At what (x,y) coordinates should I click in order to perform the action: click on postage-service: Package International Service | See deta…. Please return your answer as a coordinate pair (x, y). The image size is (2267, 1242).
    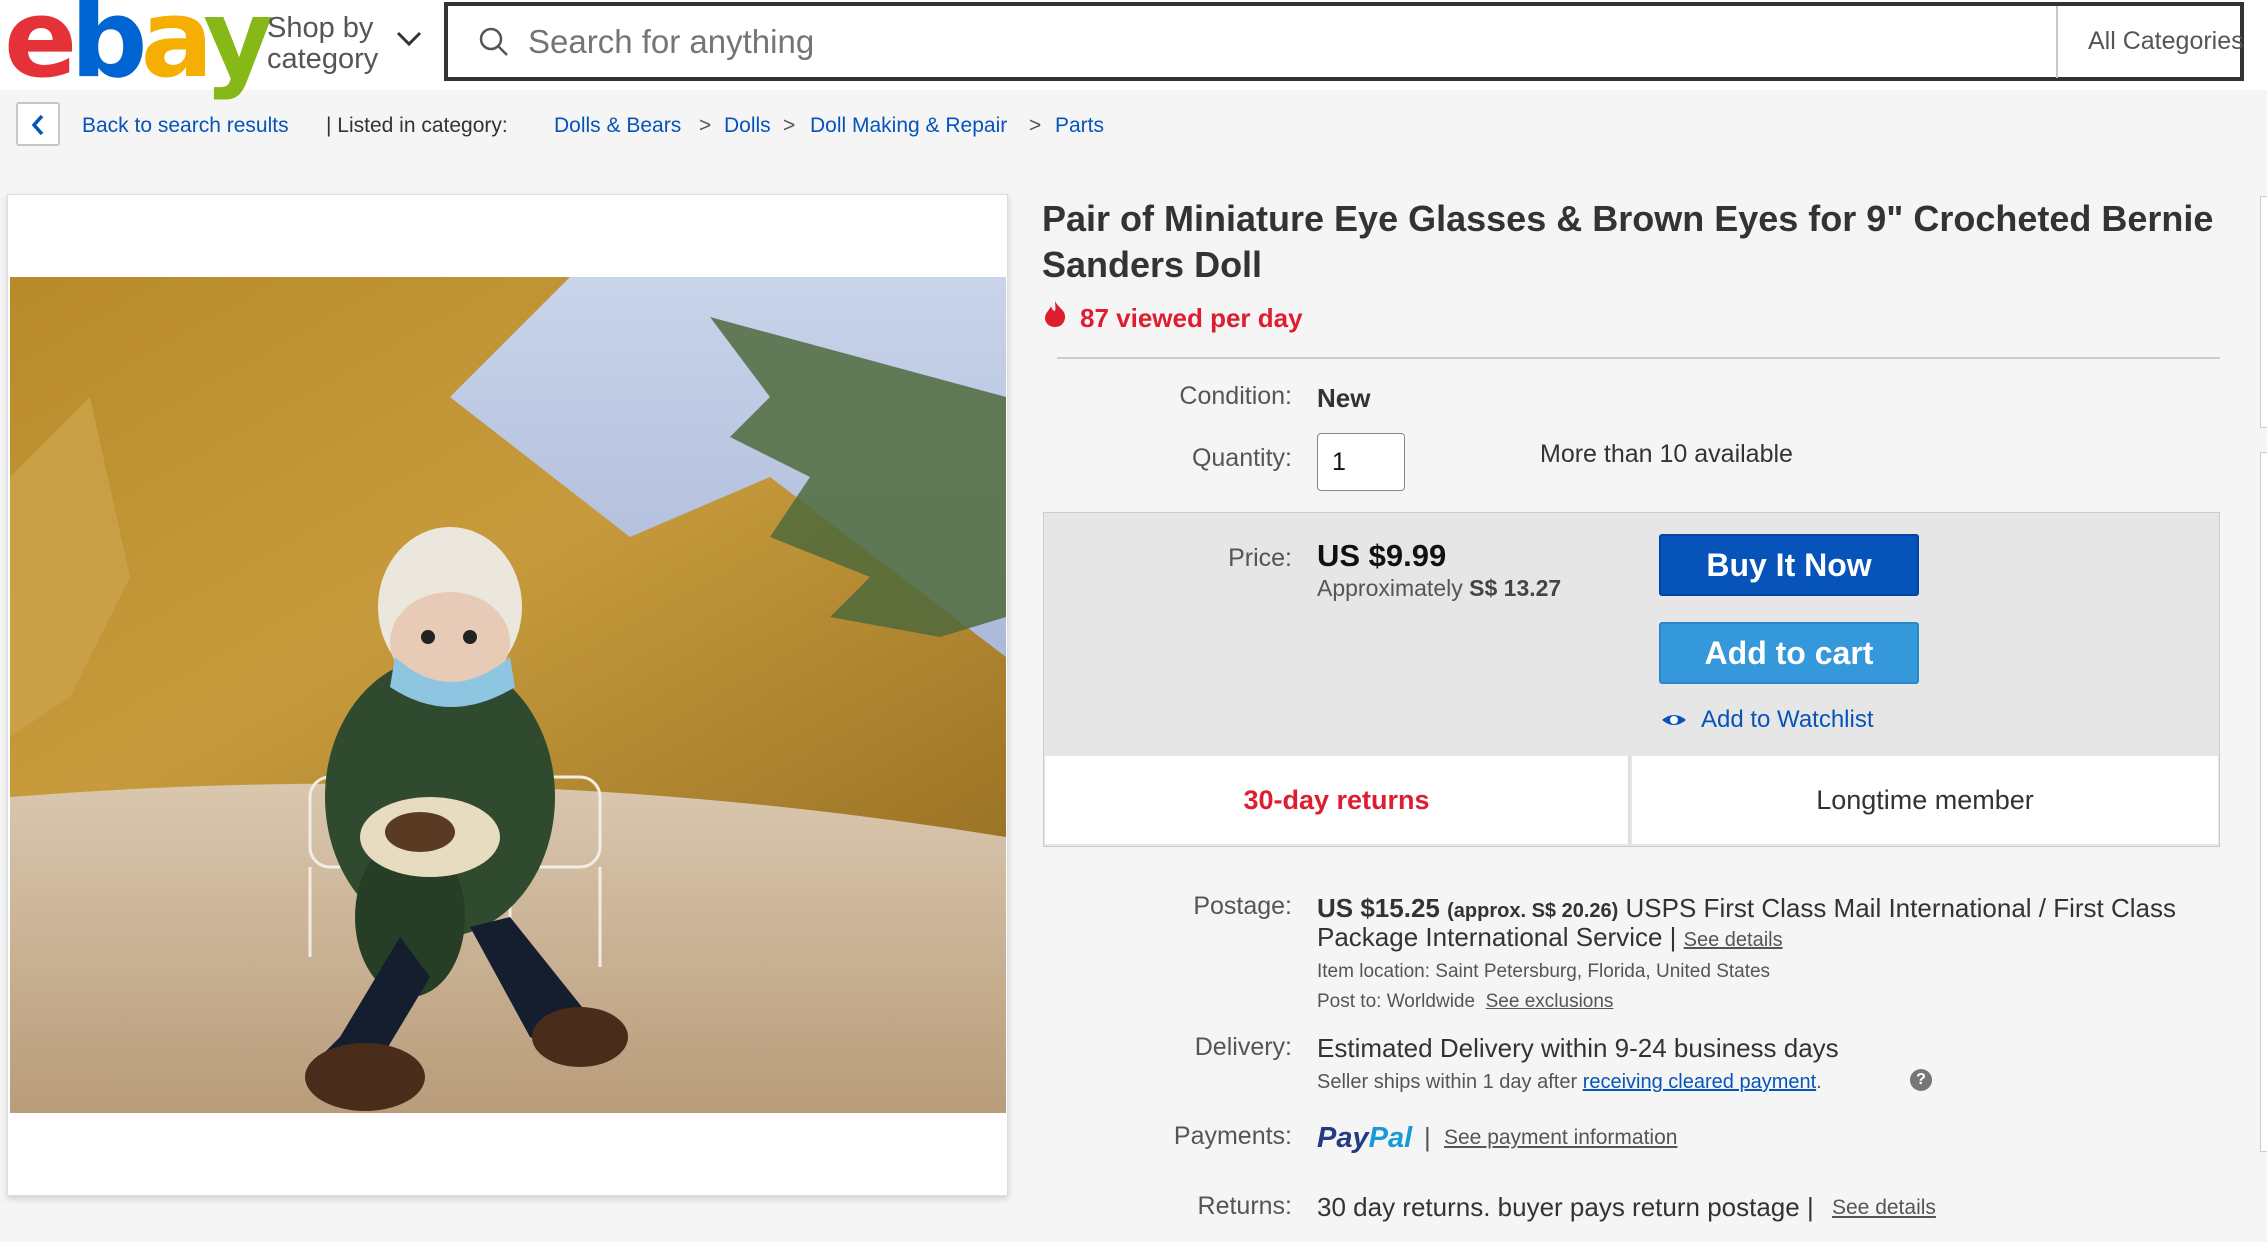
    Looking at the image, I should click on (1550, 937).